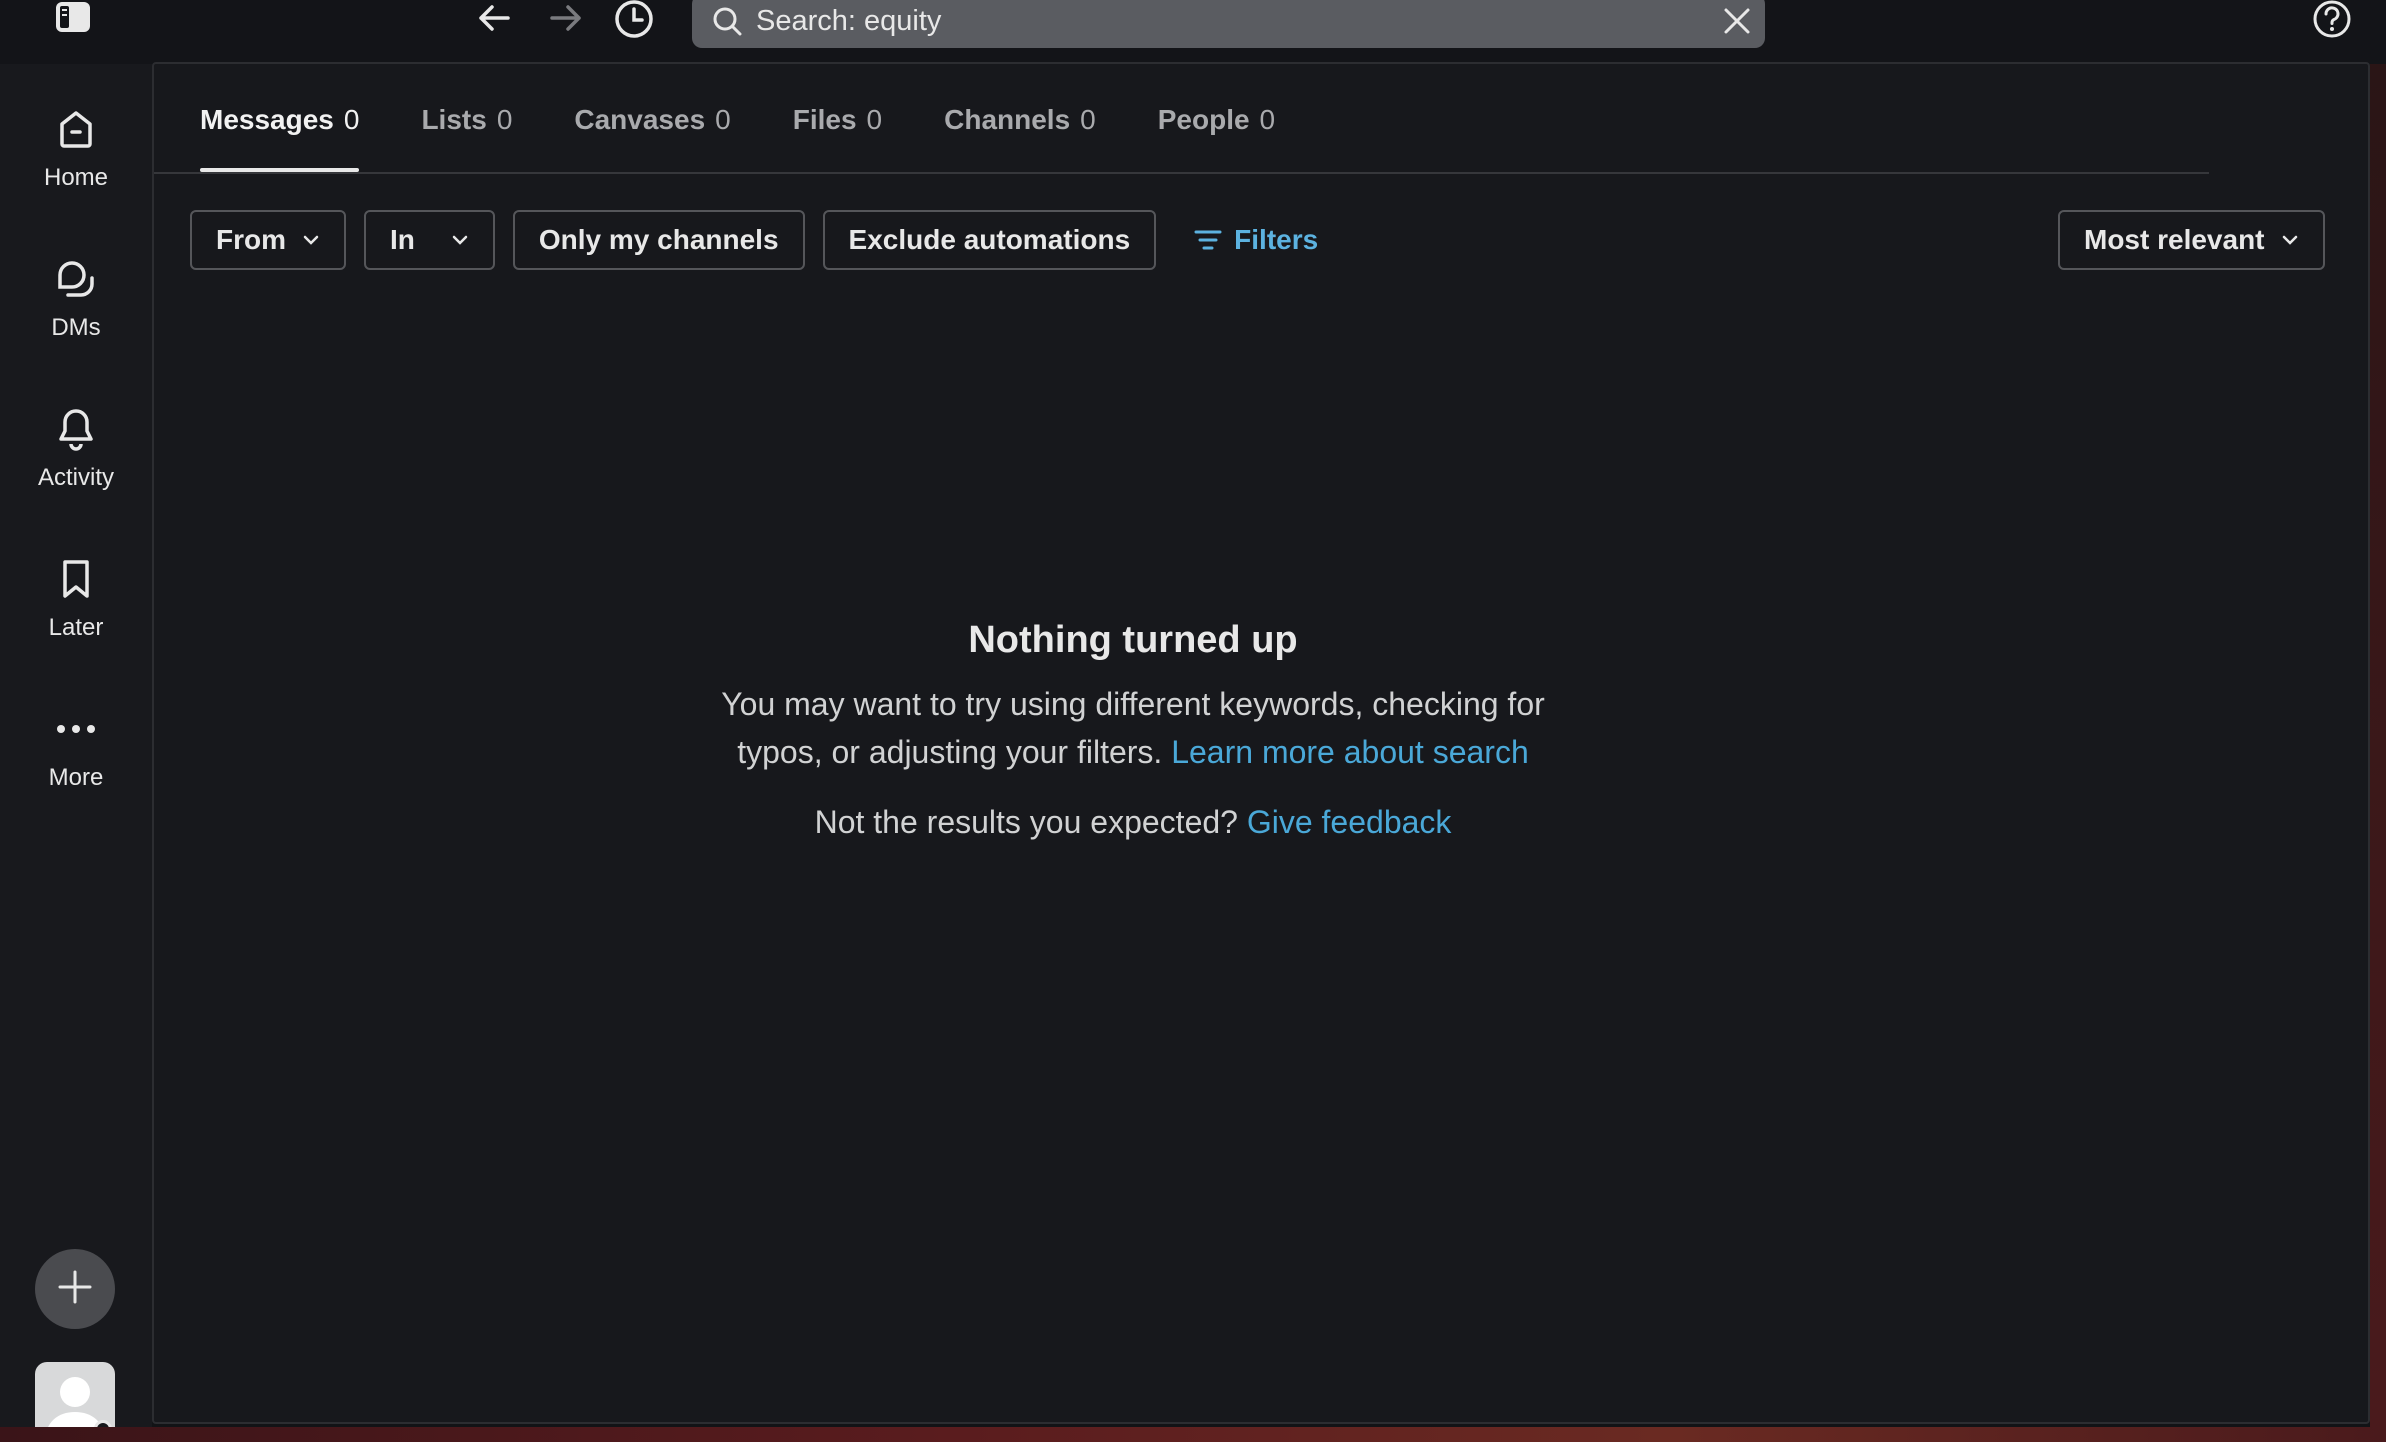 This screenshot has height=1442, width=2386. I want to click on tab-label: Lists, so click(454, 119).